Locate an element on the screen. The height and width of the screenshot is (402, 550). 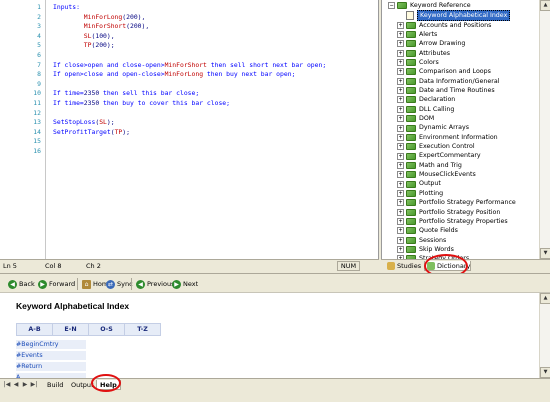
tree-item: + Date and Time Routines is located at coordinates (446, 90).